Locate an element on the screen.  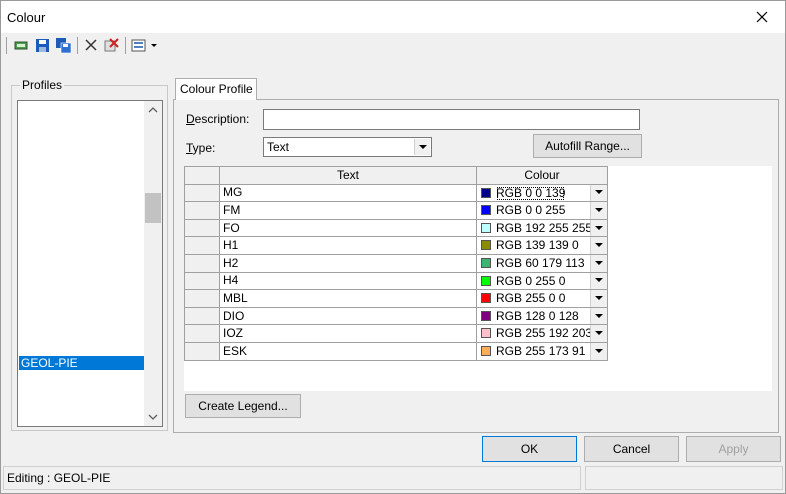
grid-row: IOZ RGB 255 192 203 is located at coordinates (396, 333).